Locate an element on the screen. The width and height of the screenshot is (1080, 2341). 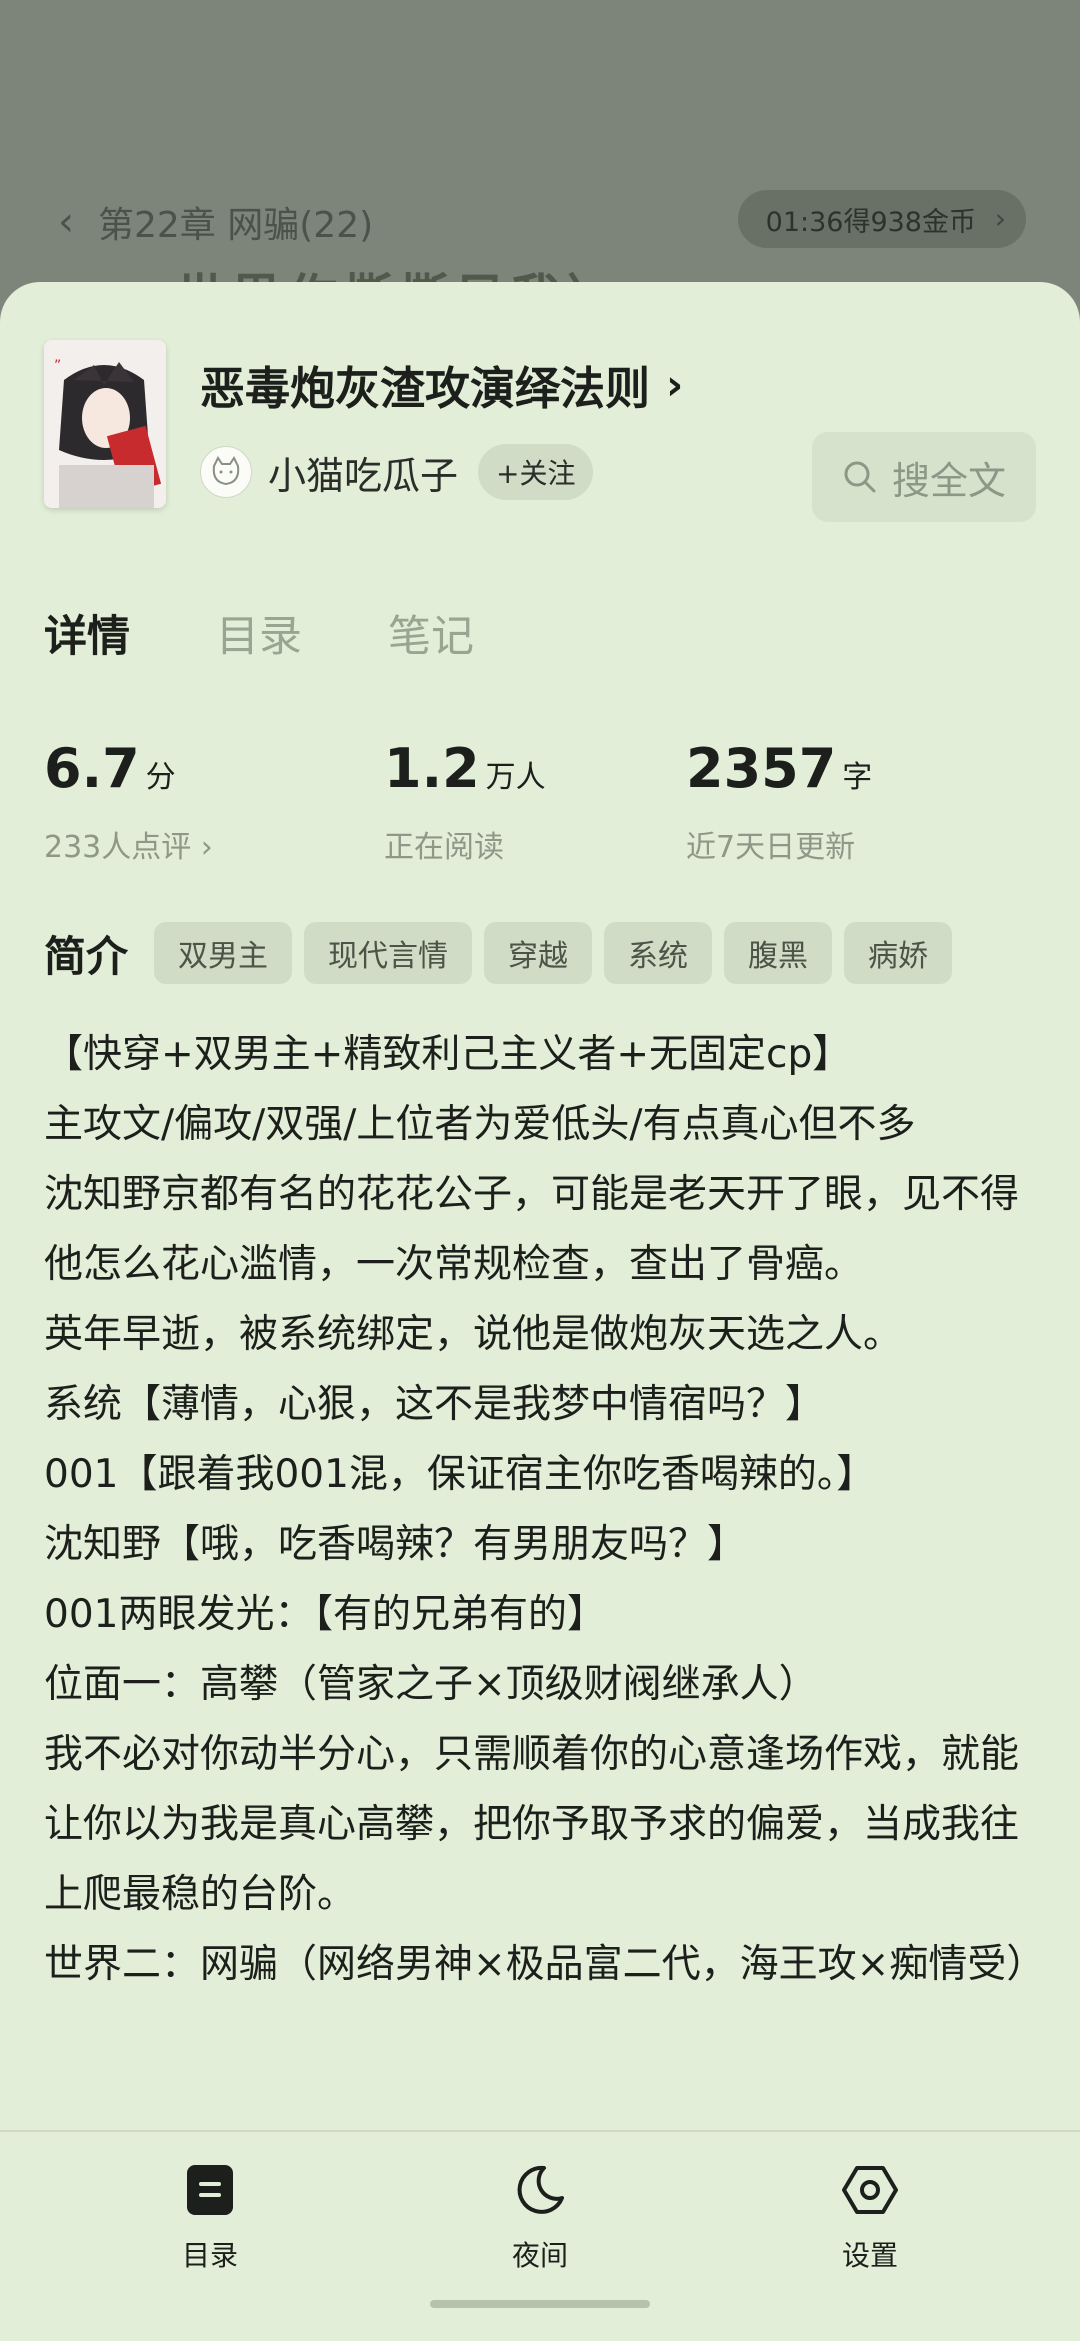
coin-reward-text: 01:36得938金币 is located at coordinates (870, 222).